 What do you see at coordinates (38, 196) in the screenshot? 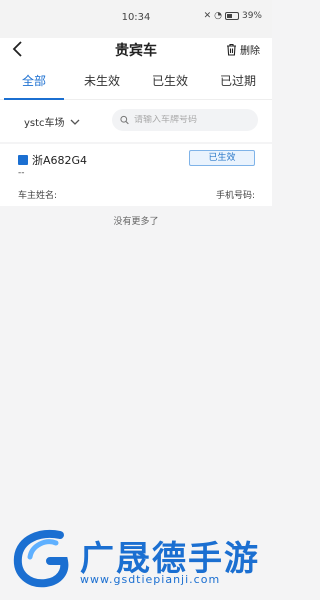
I see `owner-name-label: 车主姓名:` at bounding box center [38, 196].